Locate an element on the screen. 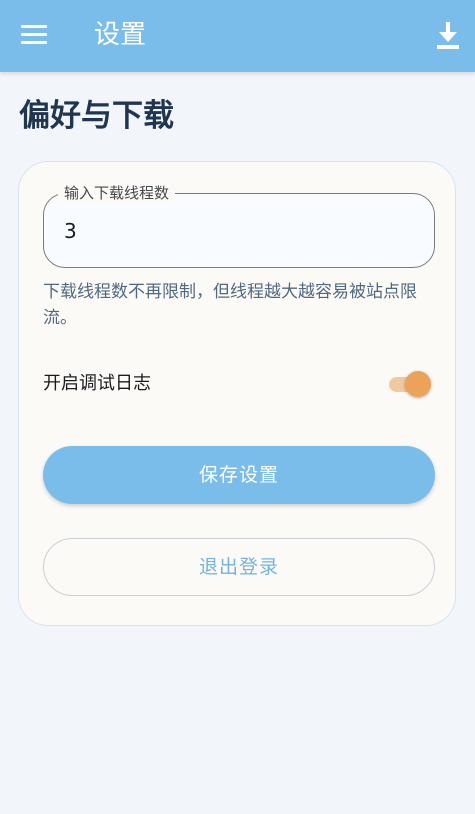 This screenshot has width=475, height=814. page-heading: 偏好与下载 is located at coordinates (96, 116).